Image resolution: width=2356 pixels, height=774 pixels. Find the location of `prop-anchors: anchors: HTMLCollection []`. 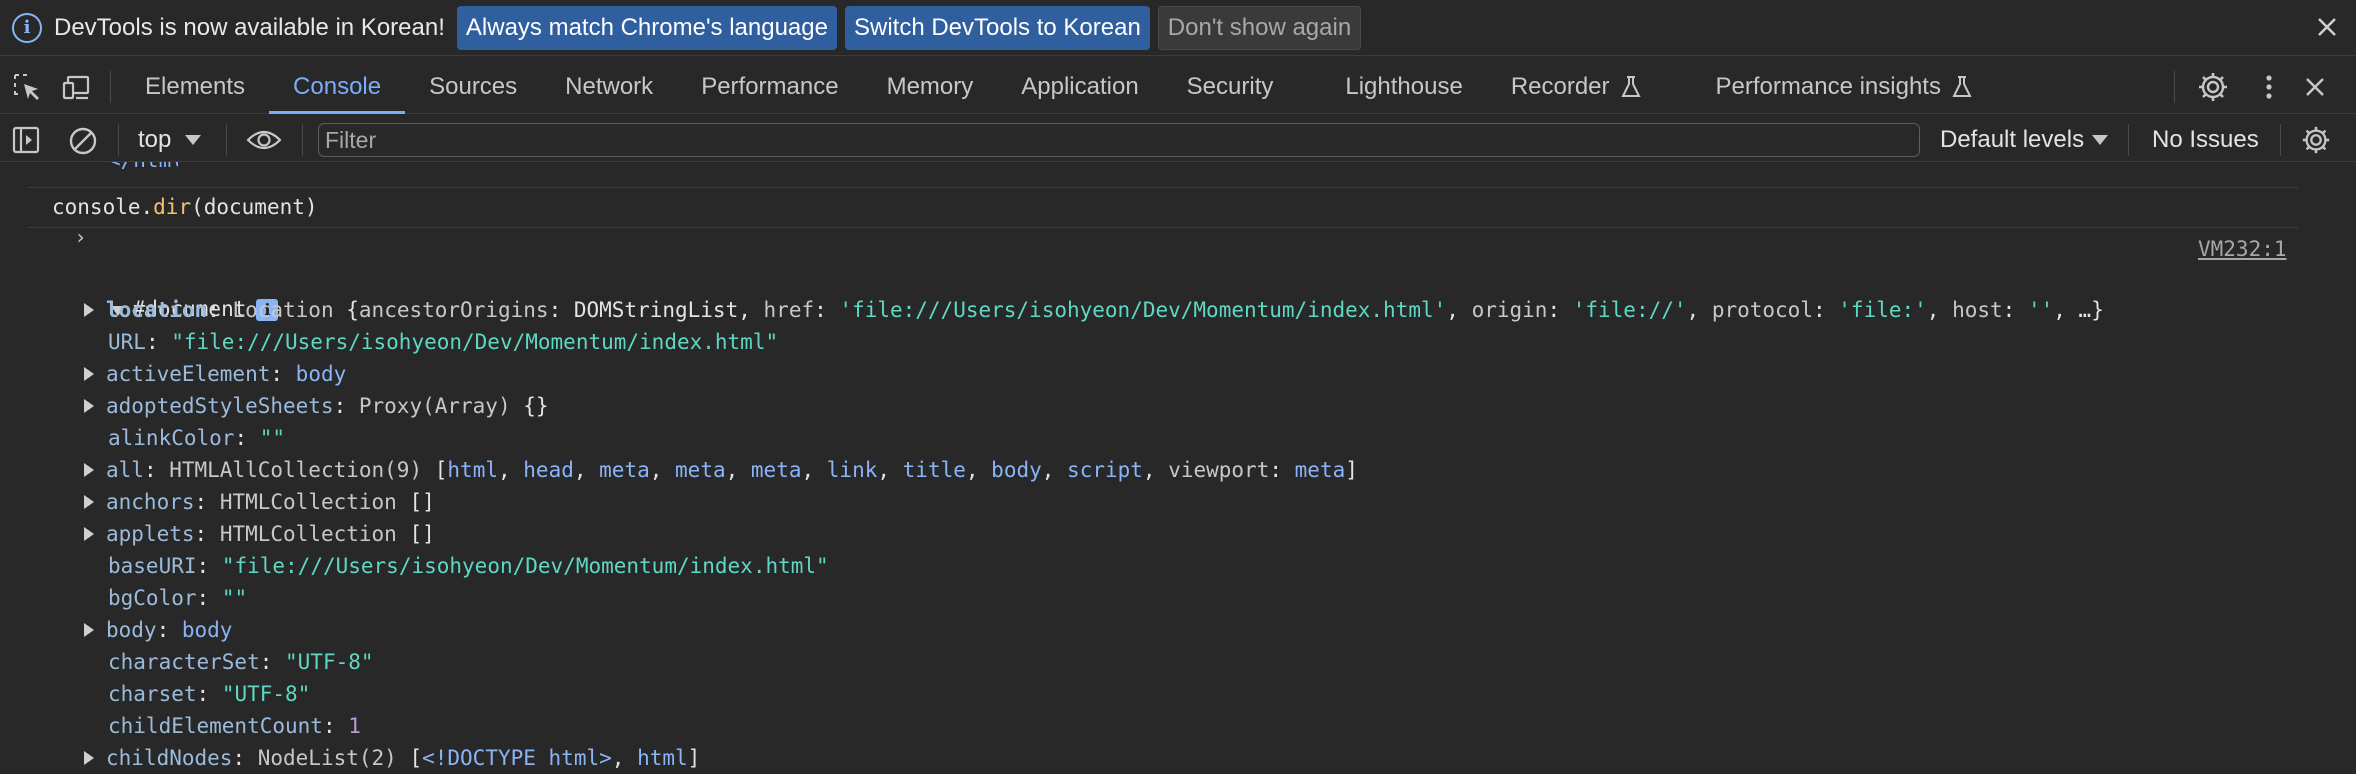

prop-anchors: anchors: HTMLCollection [] is located at coordinates (259, 502).